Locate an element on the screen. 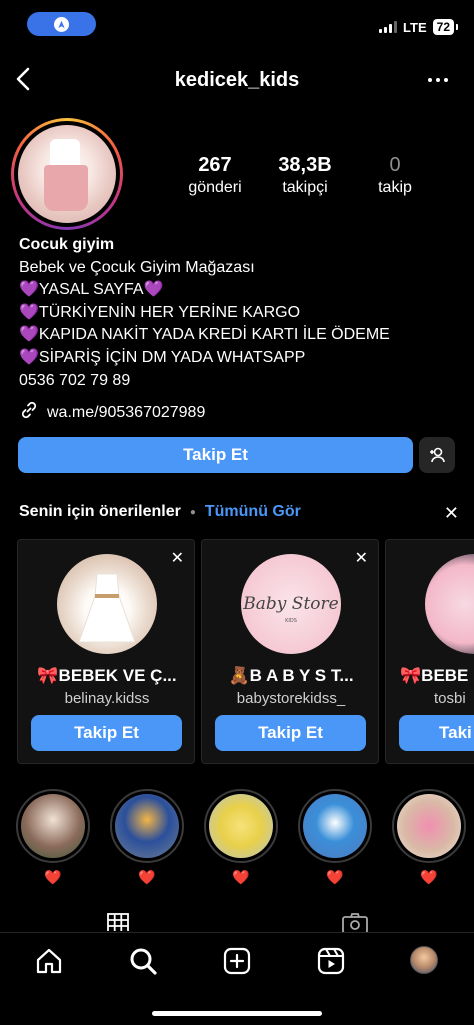  profile-display-name: Cocuk giyim is located at coordinates (67, 244).